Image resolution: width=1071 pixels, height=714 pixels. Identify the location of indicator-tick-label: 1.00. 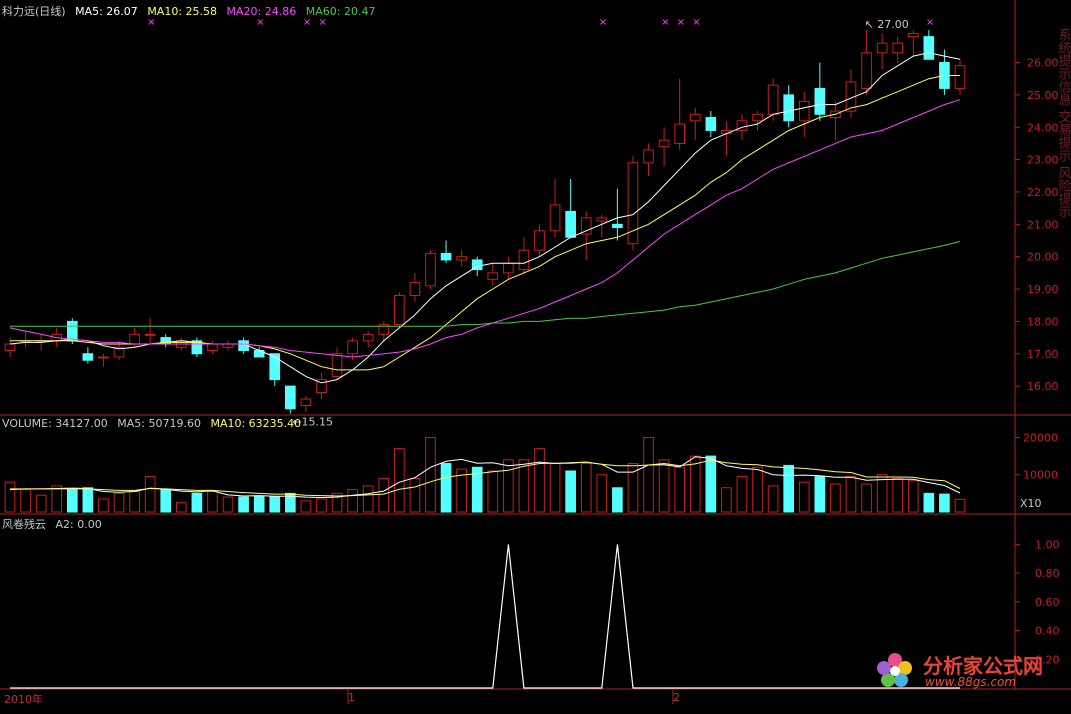
(1047, 544).